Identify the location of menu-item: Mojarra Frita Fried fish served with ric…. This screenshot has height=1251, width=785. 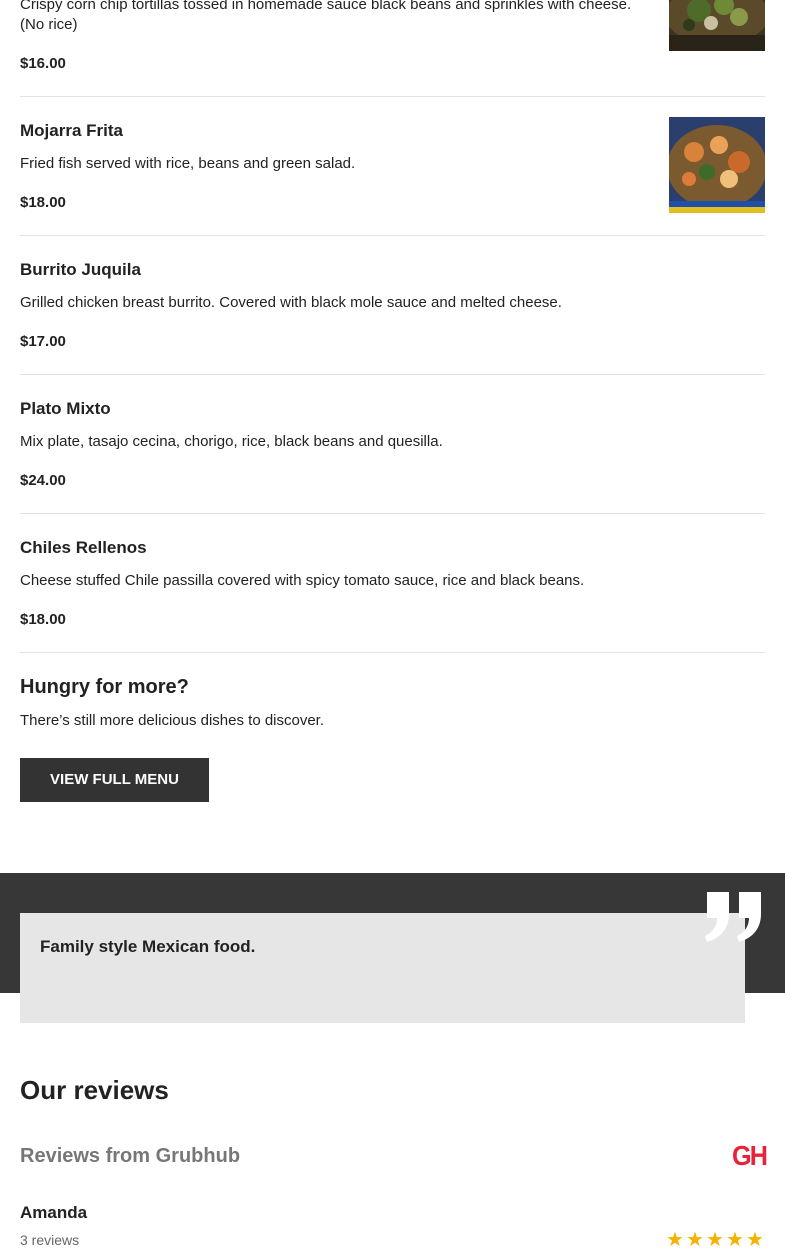
(392, 166).